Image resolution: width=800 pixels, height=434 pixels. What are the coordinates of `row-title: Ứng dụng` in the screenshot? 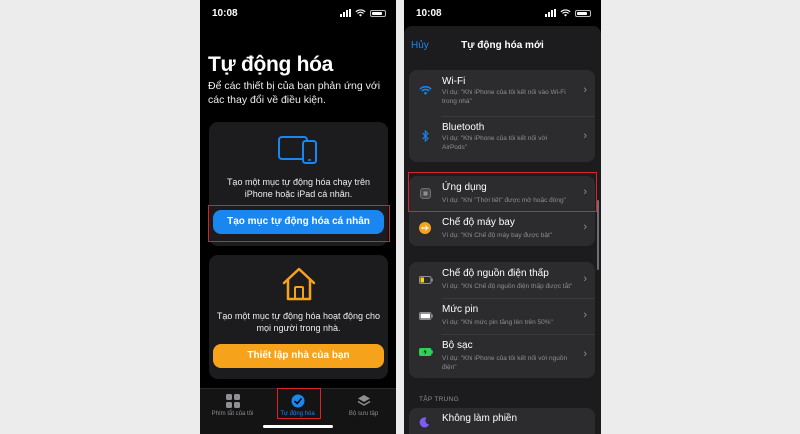 It's located at (464, 187).